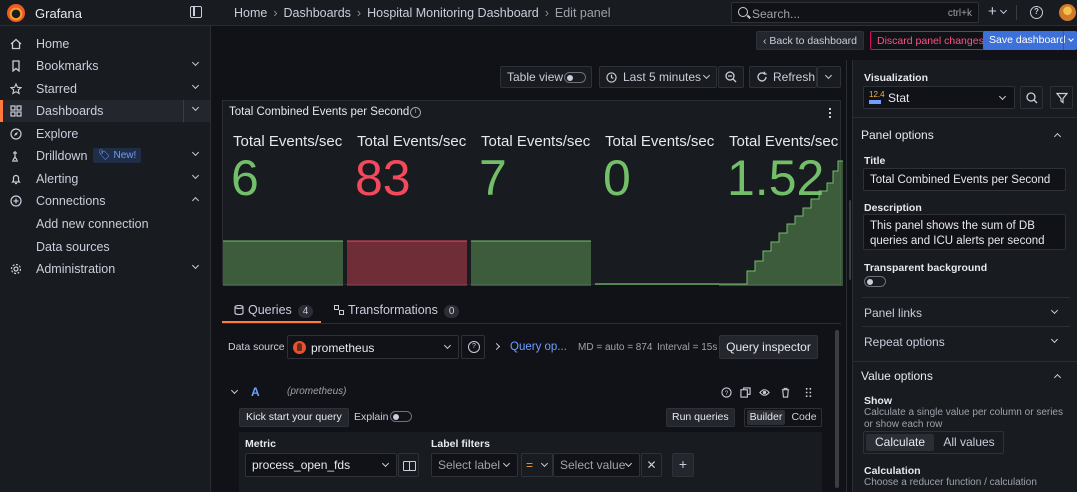 The height and width of the screenshot is (492, 1077). Describe the element at coordinates (829, 77) in the screenshot. I see `refresh-interval-picker` at that location.